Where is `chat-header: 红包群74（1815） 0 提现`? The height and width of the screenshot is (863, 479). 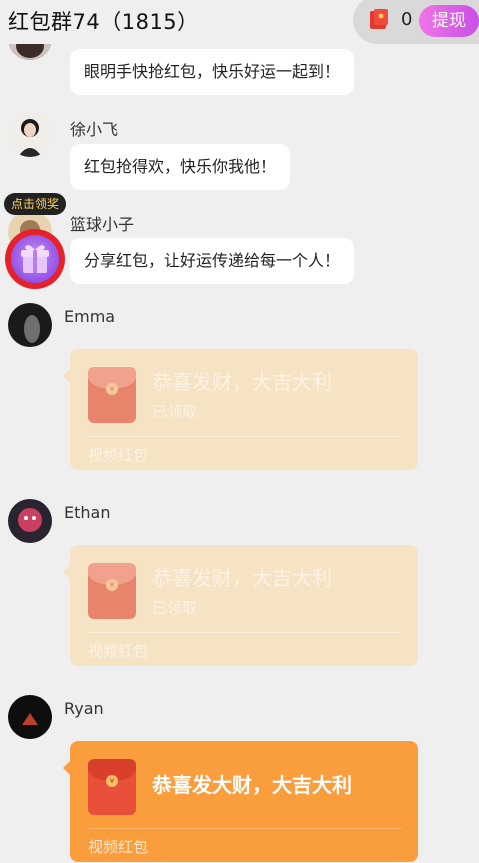
chat-header: 红包群74（1815） 0 提现 is located at coordinates (239, 22).